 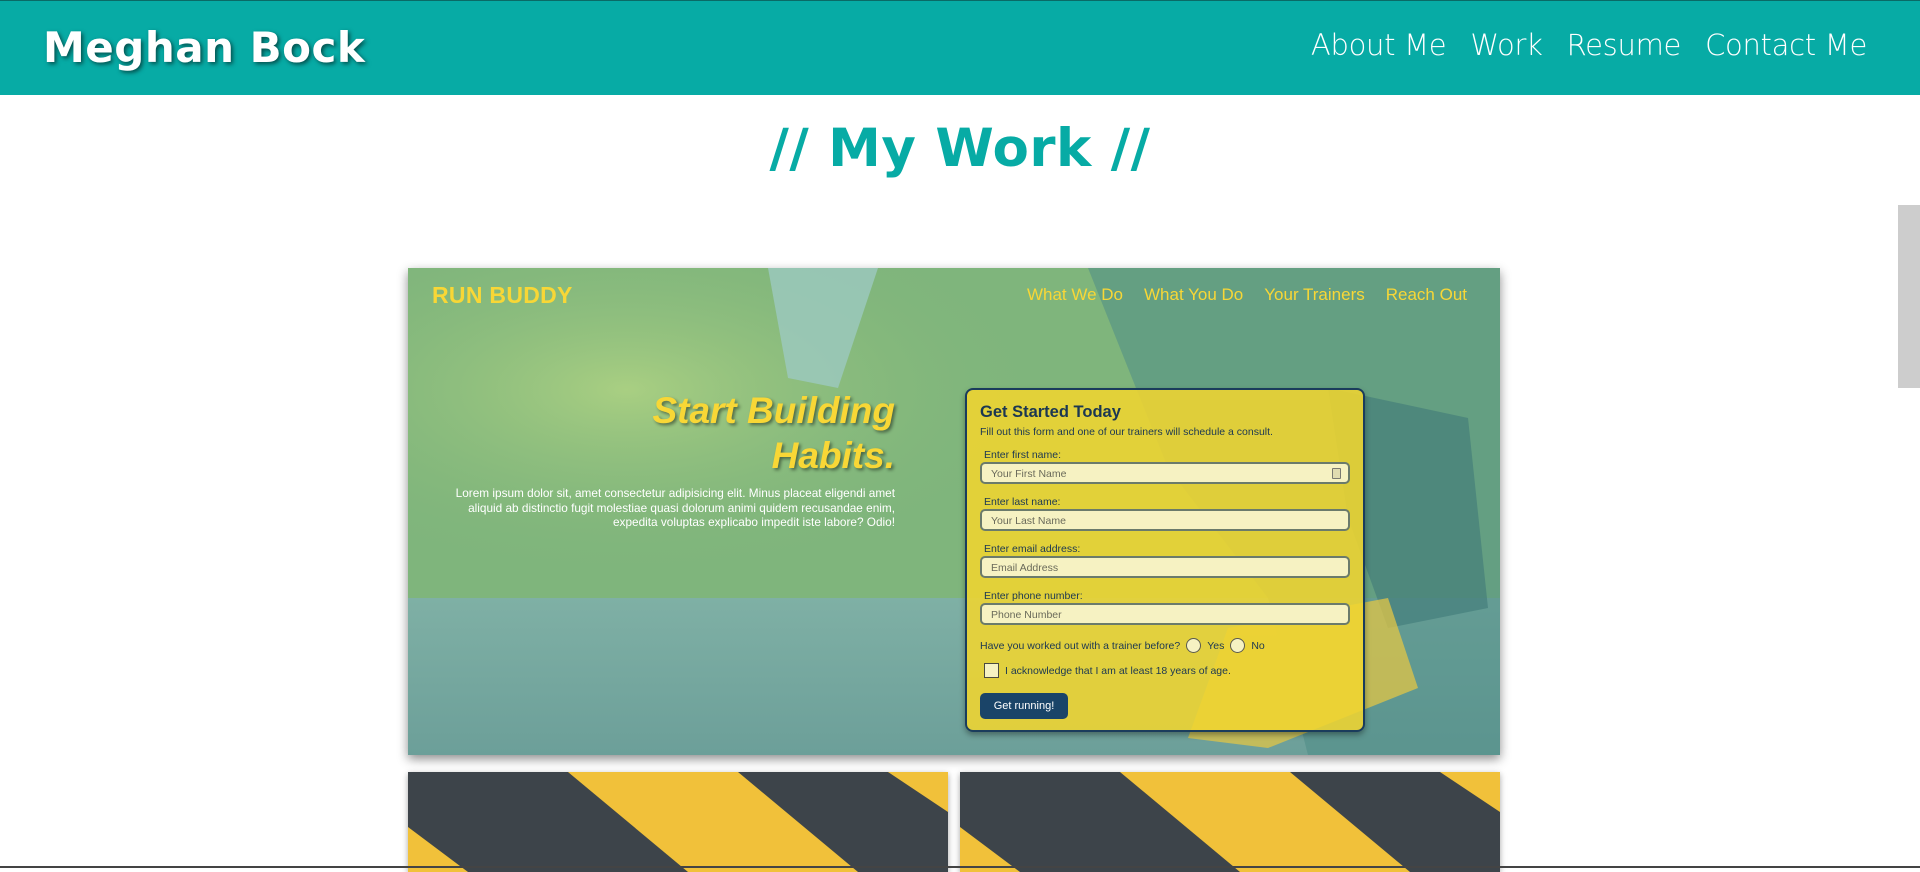 What do you see at coordinates (1258, 645) in the screenshot?
I see `radio-no-label: No` at bounding box center [1258, 645].